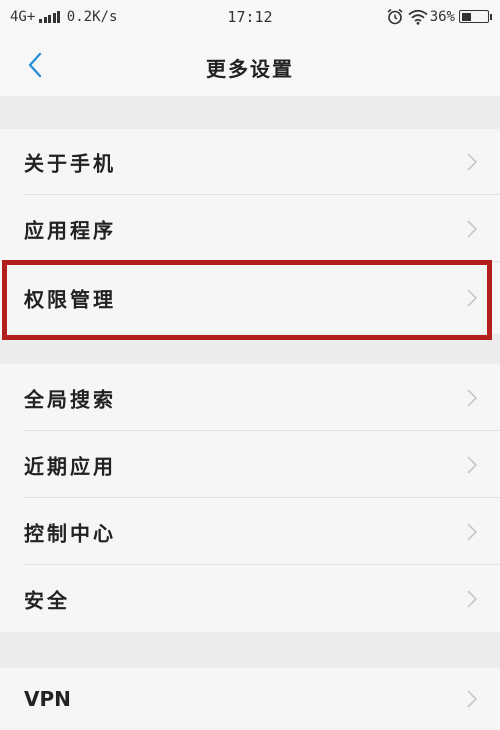 The image size is (500, 730). Describe the element at coordinates (250, 531) in the screenshot. I see `menu-item-control-center: 控制中心` at that location.